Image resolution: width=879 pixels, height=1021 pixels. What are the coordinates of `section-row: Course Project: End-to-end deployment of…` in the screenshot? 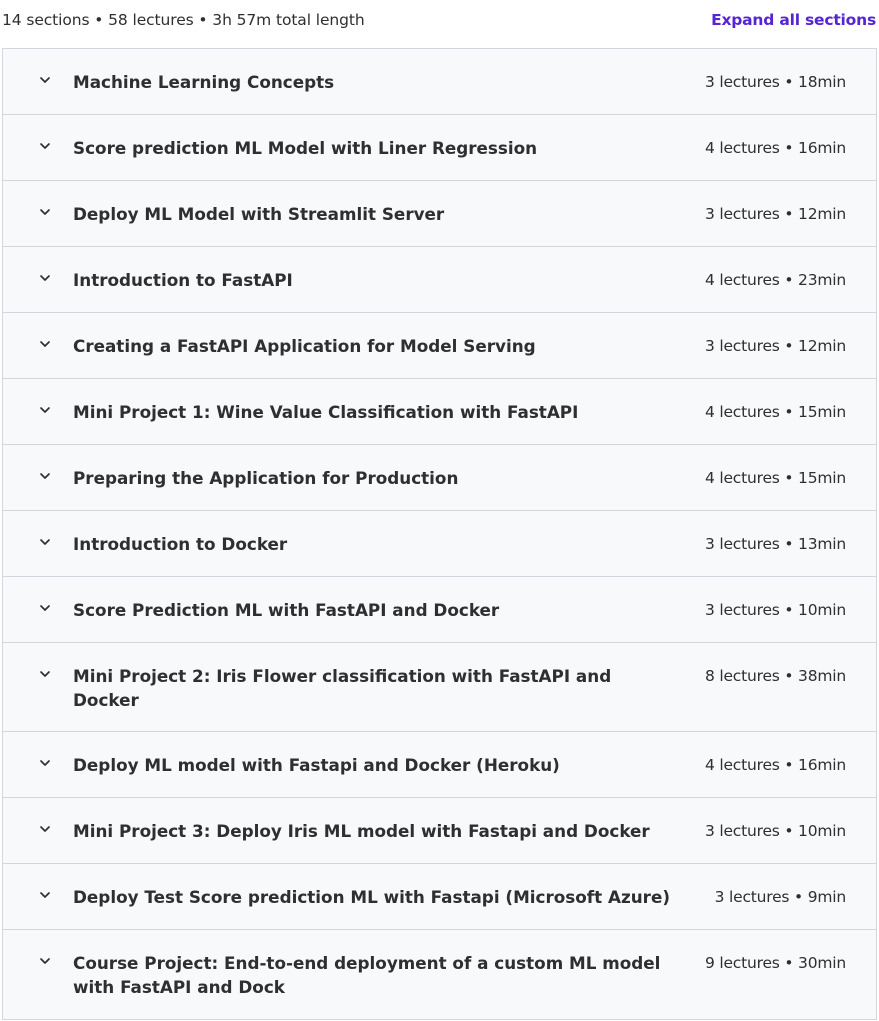 It's located at (439, 975).